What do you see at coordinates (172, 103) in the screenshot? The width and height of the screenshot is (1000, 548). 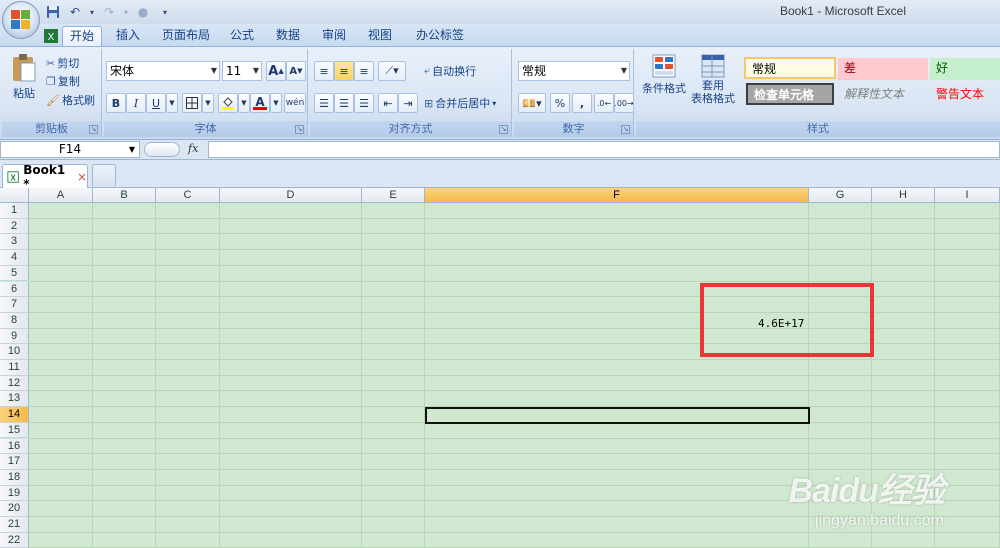 I see `underline-dropdown-icon: ▼` at bounding box center [172, 103].